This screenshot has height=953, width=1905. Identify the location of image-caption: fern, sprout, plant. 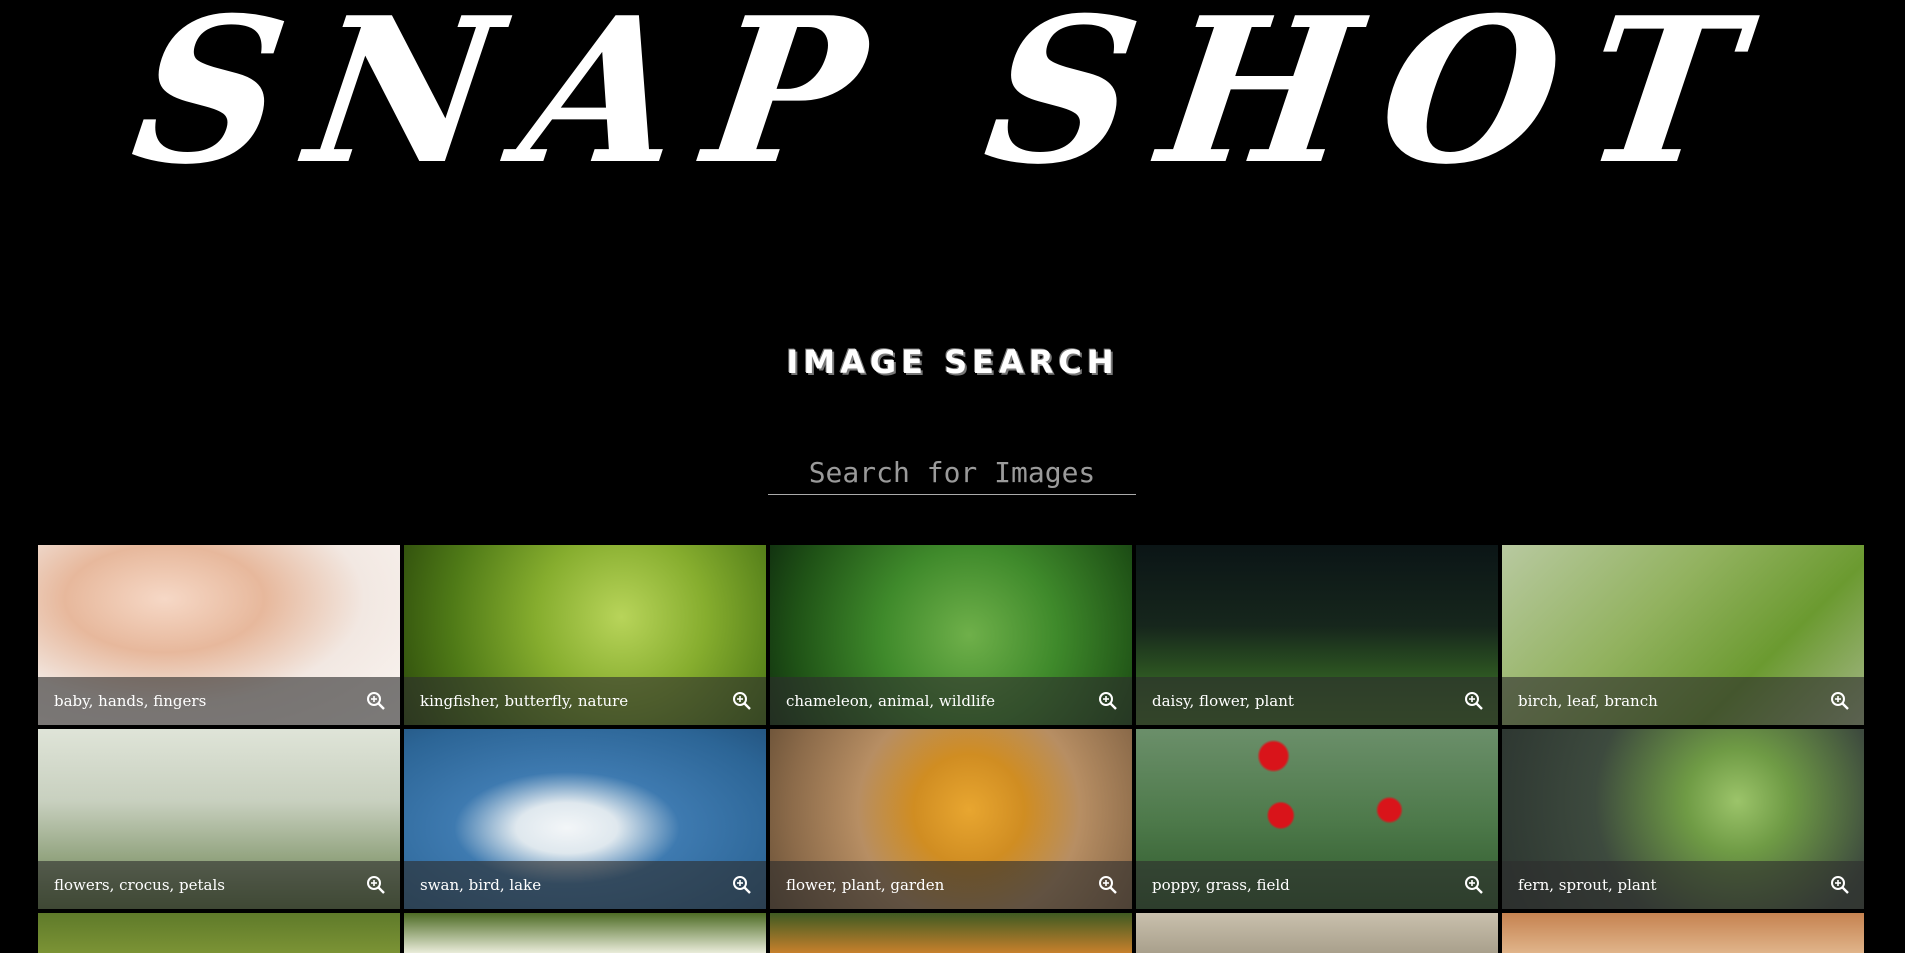
(1683, 885).